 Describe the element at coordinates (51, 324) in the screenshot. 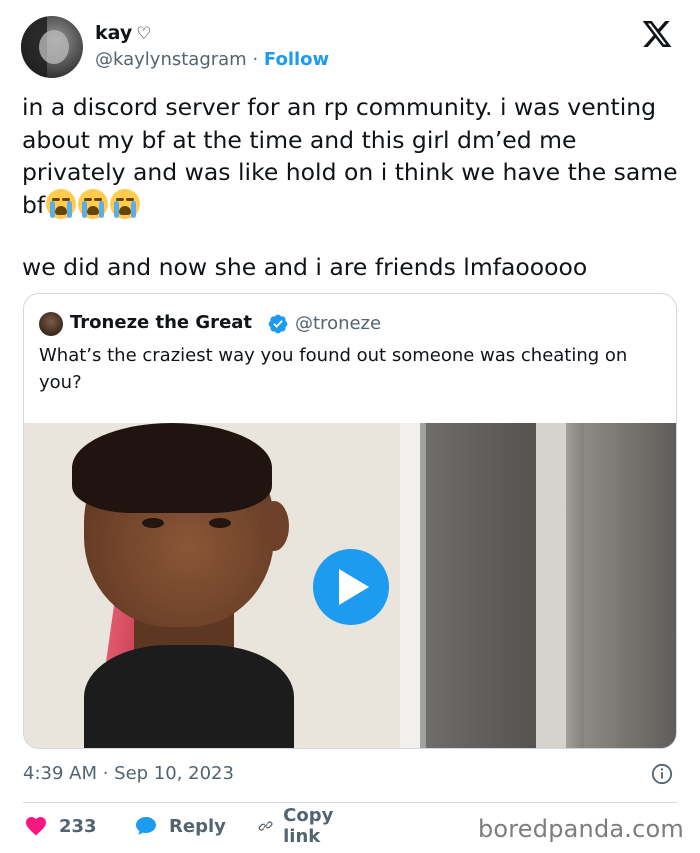

I see `quoted-author-avatar` at that location.